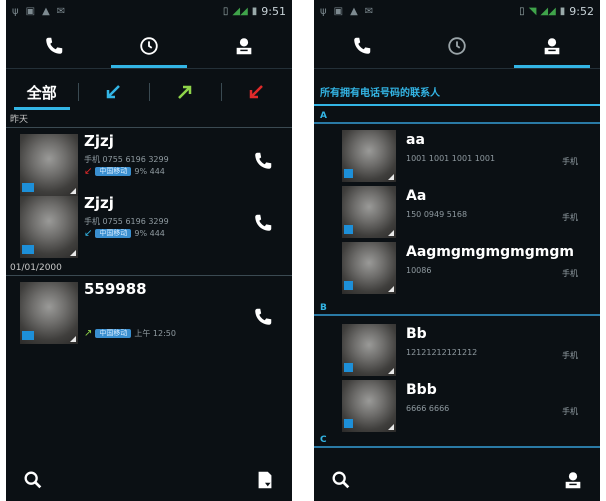 The width and height of the screenshot is (606, 501). Describe the element at coordinates (149, 121) in the screenshot. I see `section-header-yesterday: 昨天` at that location.